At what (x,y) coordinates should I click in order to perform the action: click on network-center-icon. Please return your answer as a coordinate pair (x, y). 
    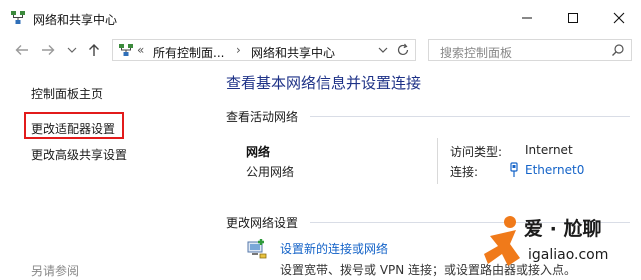
    Looking at the image, I should click on (18, 17).